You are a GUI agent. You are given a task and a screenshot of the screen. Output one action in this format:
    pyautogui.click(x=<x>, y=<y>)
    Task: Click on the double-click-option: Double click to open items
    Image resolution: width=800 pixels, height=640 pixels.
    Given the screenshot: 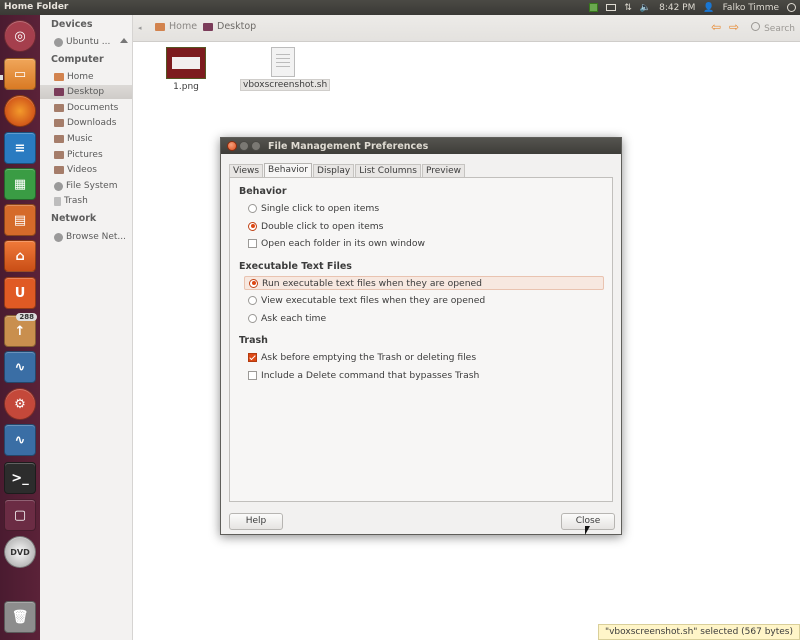 What is the action you would take?
    pyautogui.click(x=315, y=226)
    